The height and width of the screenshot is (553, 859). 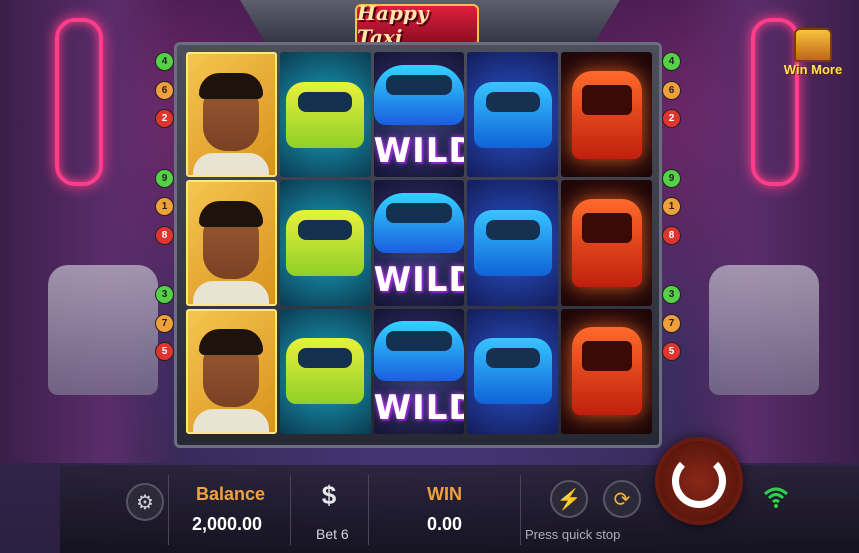 I want to click on game-logo: Happy Taxi, so click(x=417, y=25).